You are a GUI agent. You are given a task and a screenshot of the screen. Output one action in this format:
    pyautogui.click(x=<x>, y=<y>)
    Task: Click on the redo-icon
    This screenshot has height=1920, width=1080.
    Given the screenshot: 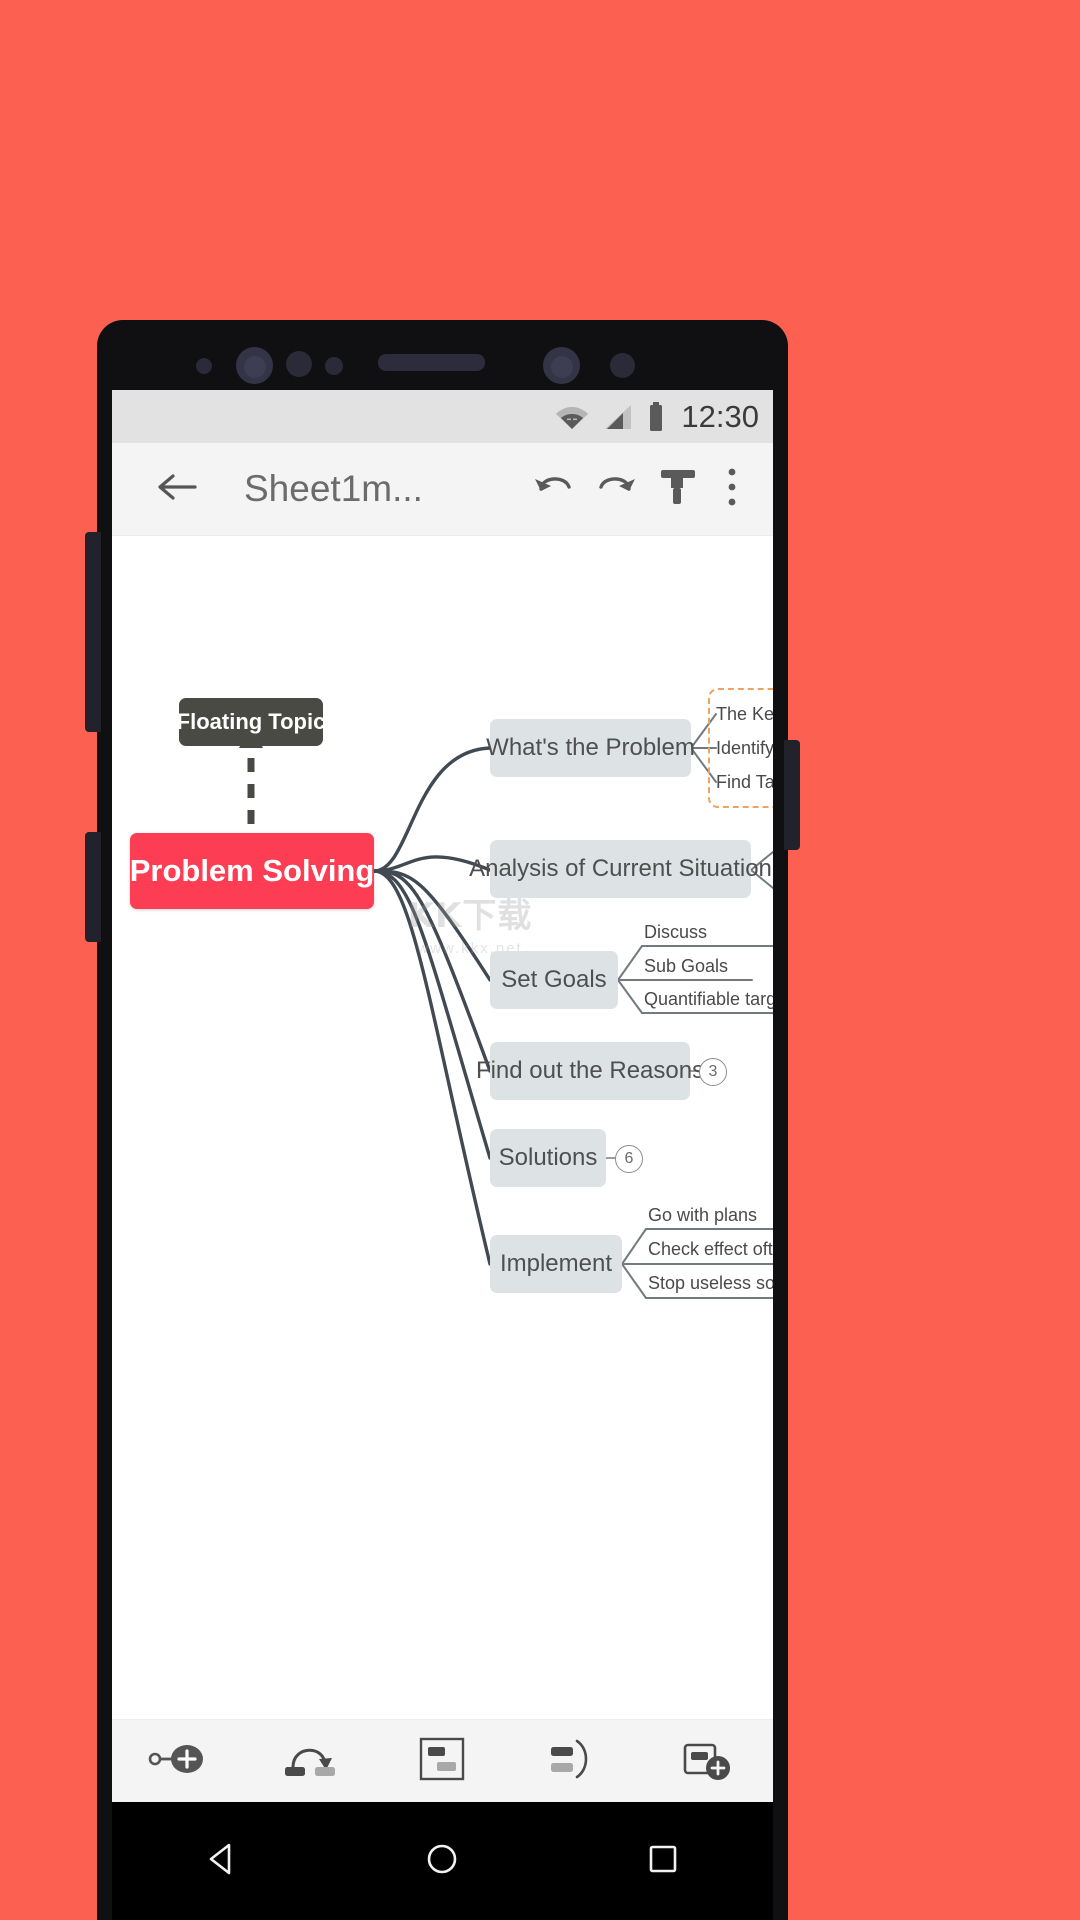 What is the action you would take?
    pyautogui.click(x=616, y=489)
    